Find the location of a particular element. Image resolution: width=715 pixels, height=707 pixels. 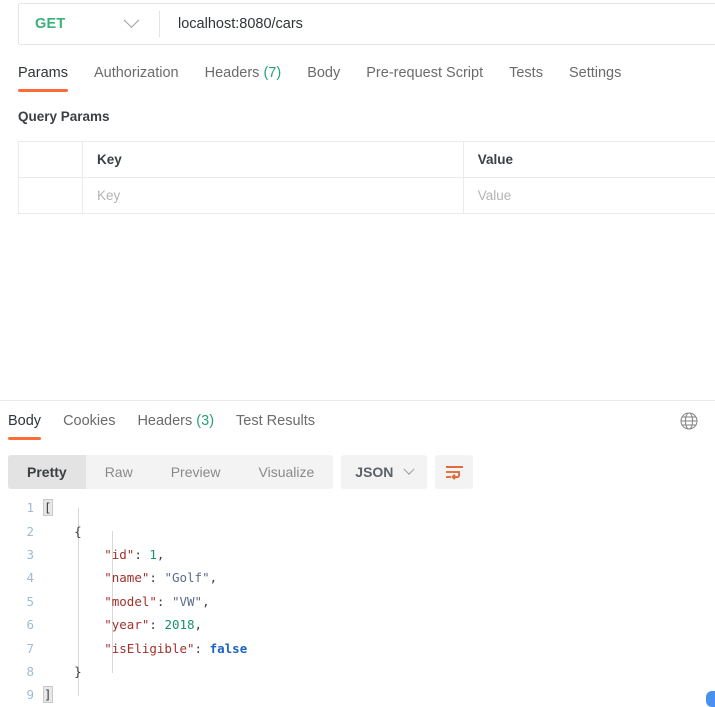

header-key-cell: Key is located at coordinates (273, 159).